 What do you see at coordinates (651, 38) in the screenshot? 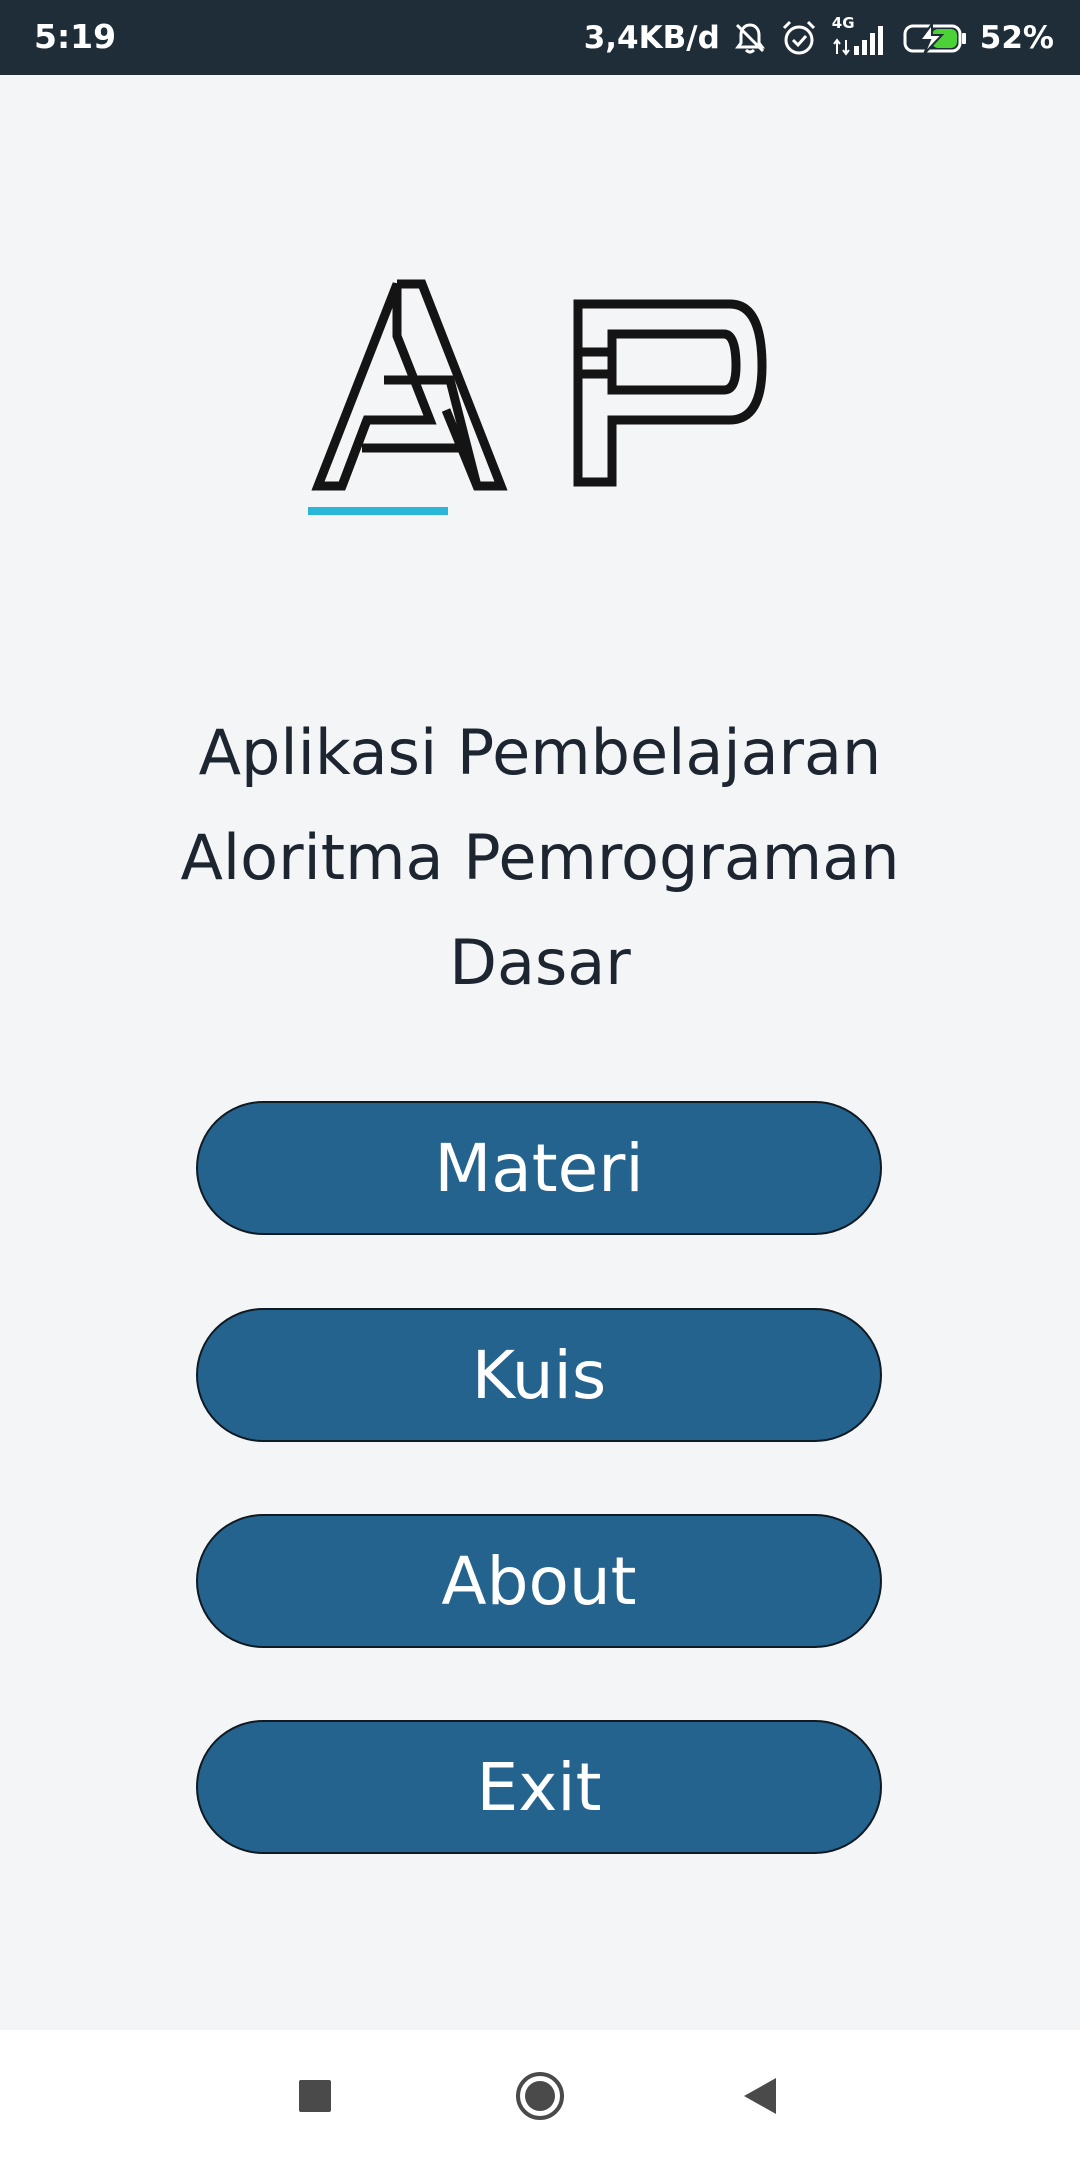
I see `network-speed: 3,4KB/d` at bounding box center [651, 38].